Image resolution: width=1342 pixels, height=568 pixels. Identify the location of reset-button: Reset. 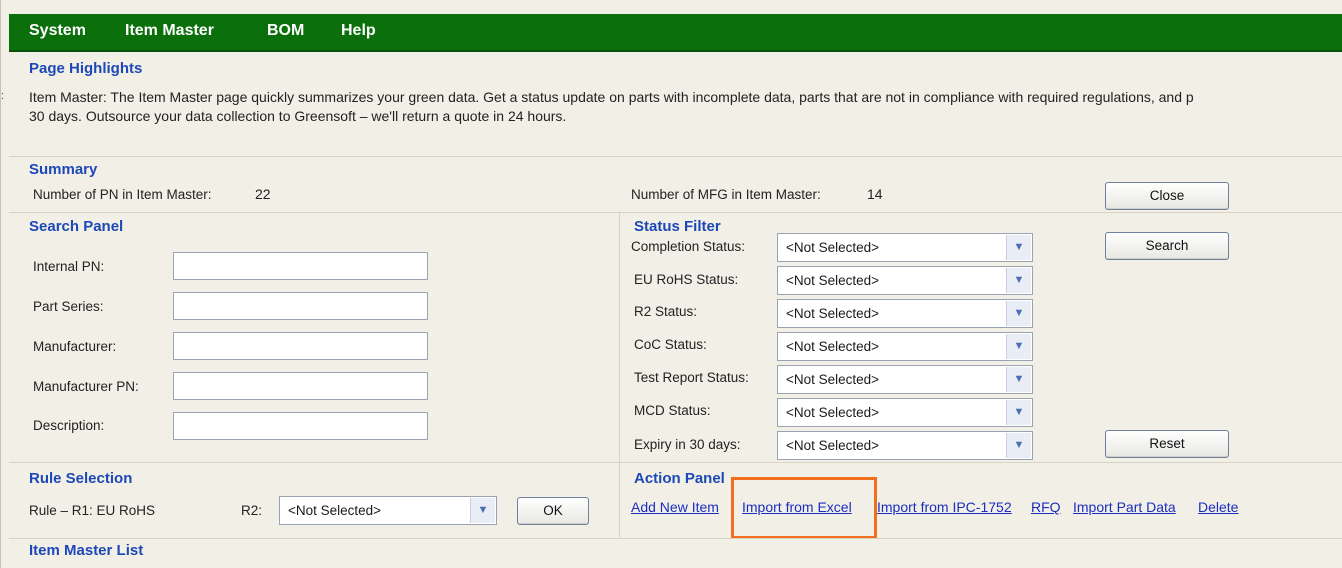
(1167, 444).